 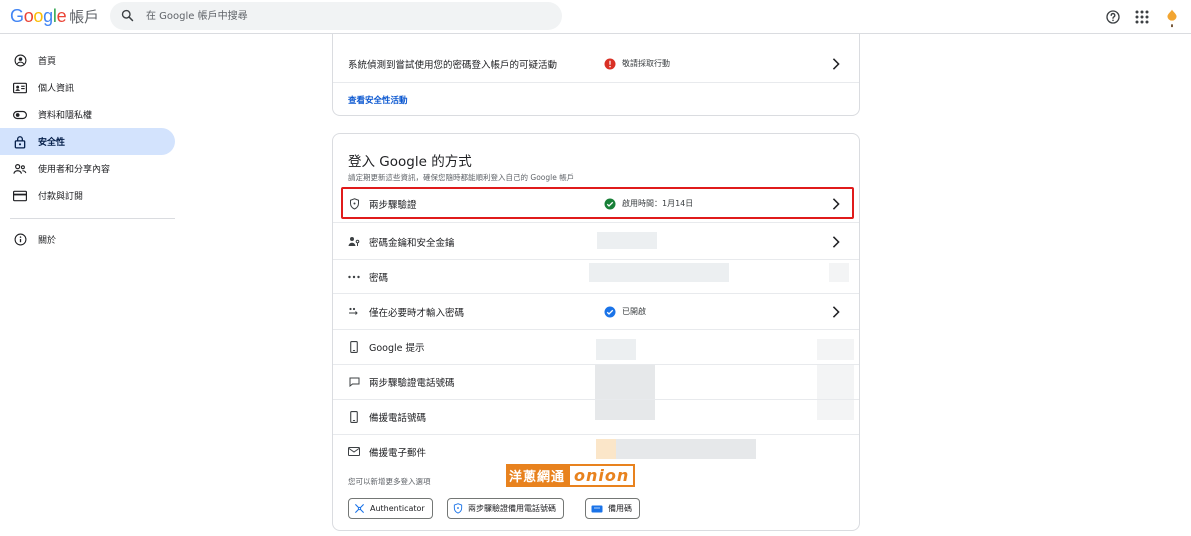 I want to click on row-label: 兩步驟驗證, so click(x=393, y=205).